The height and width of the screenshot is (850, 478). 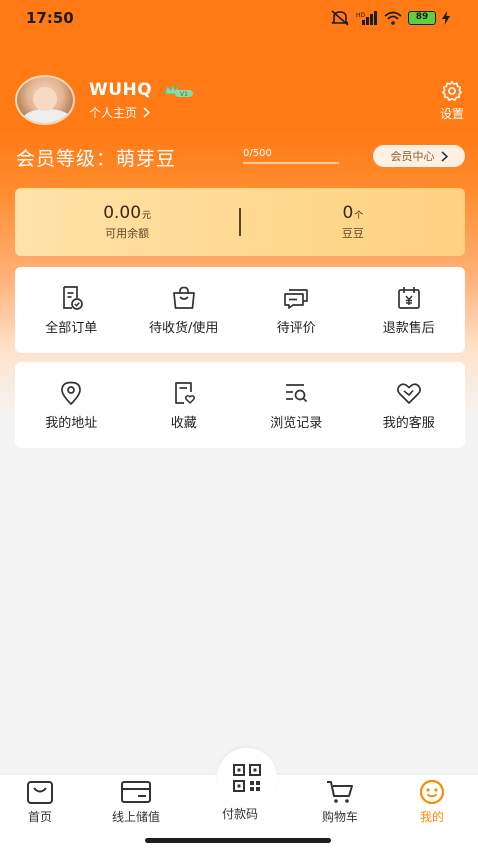 I want to click on vip-badge: V1, so click(x=179, y=92).